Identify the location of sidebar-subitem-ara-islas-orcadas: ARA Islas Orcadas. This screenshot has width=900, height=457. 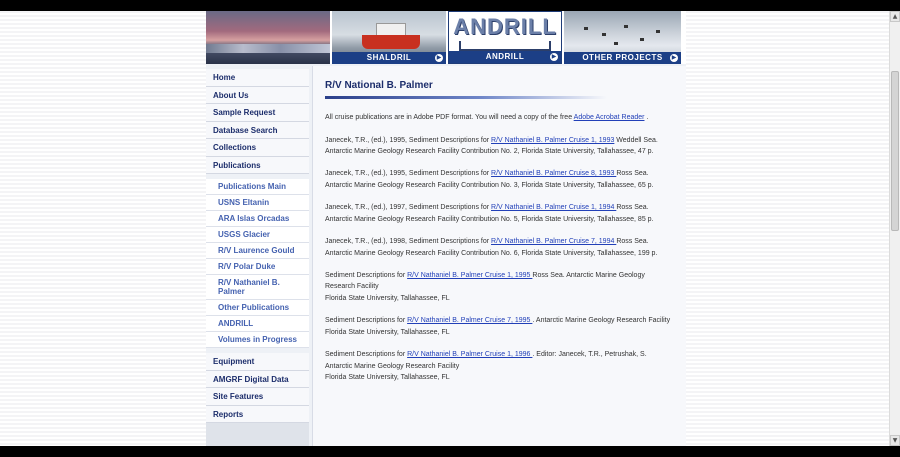
(257, 219).